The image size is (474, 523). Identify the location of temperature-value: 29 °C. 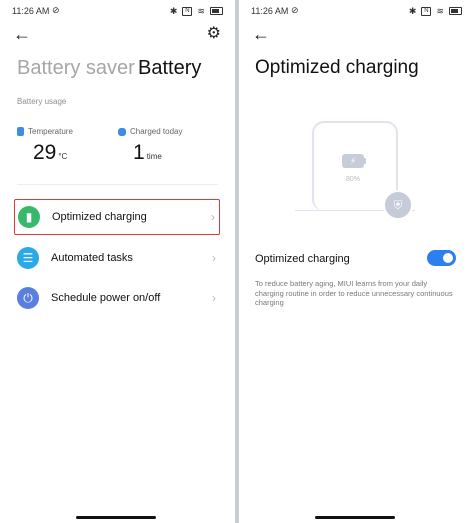
(50, 153).